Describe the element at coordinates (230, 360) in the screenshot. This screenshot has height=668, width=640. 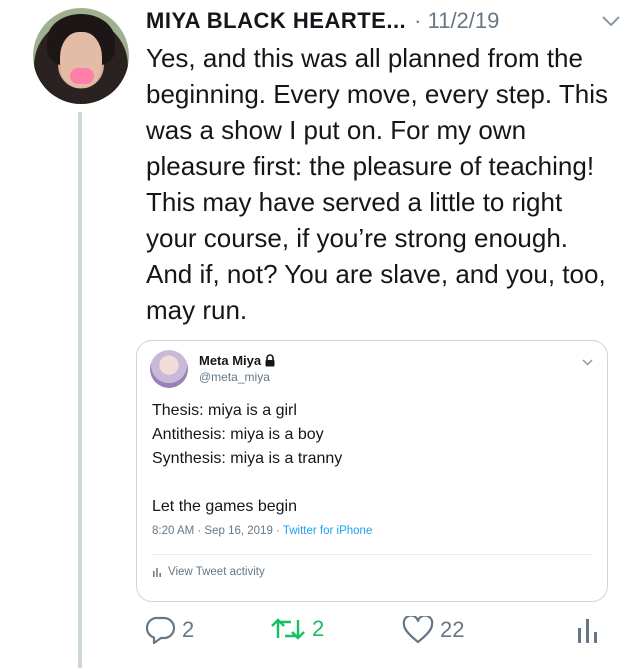
I see `quoted-author-name-text: Meta Miya` at that location.